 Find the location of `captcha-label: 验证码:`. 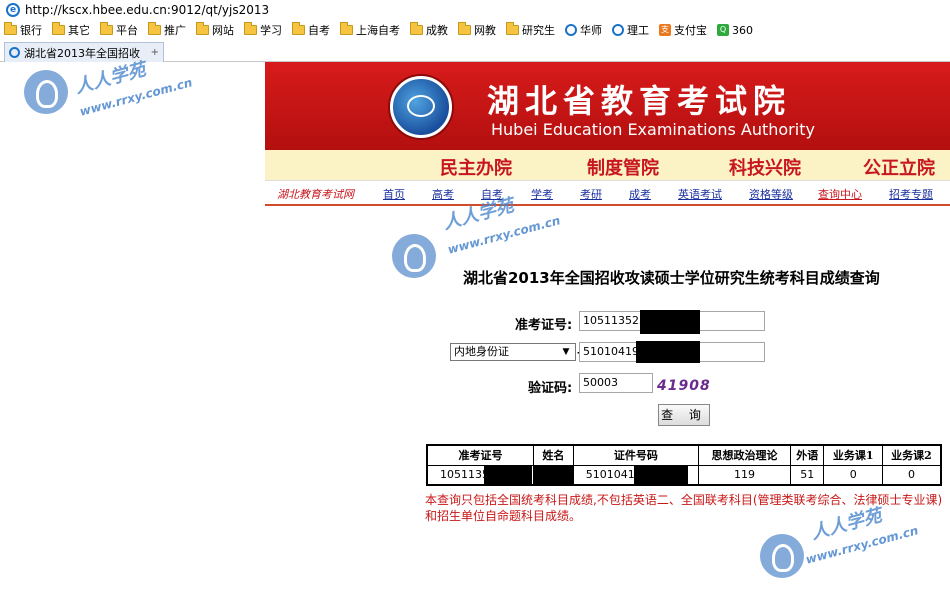

captcha-label: 验证码: is located at coordinates (550, 388).